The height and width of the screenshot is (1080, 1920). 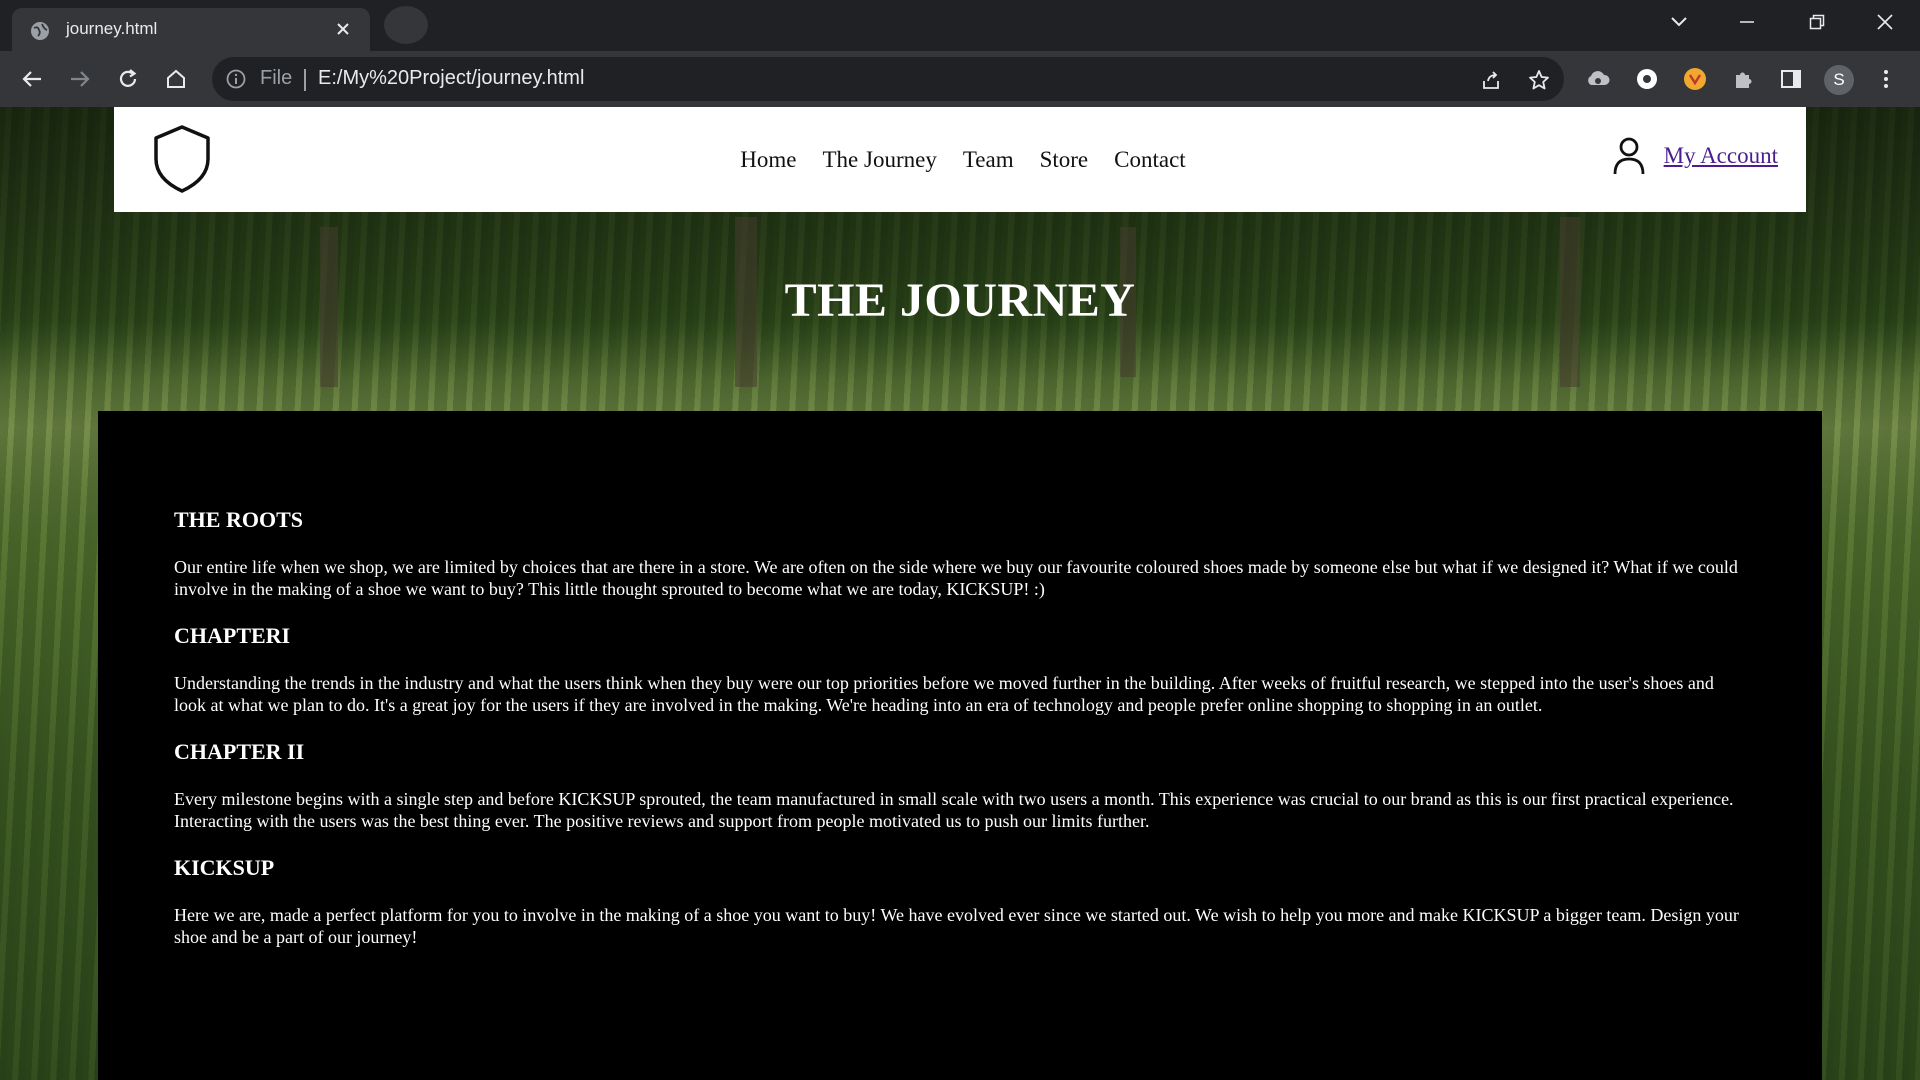 I want to click on star-icon, so click(x=1539, y=80).